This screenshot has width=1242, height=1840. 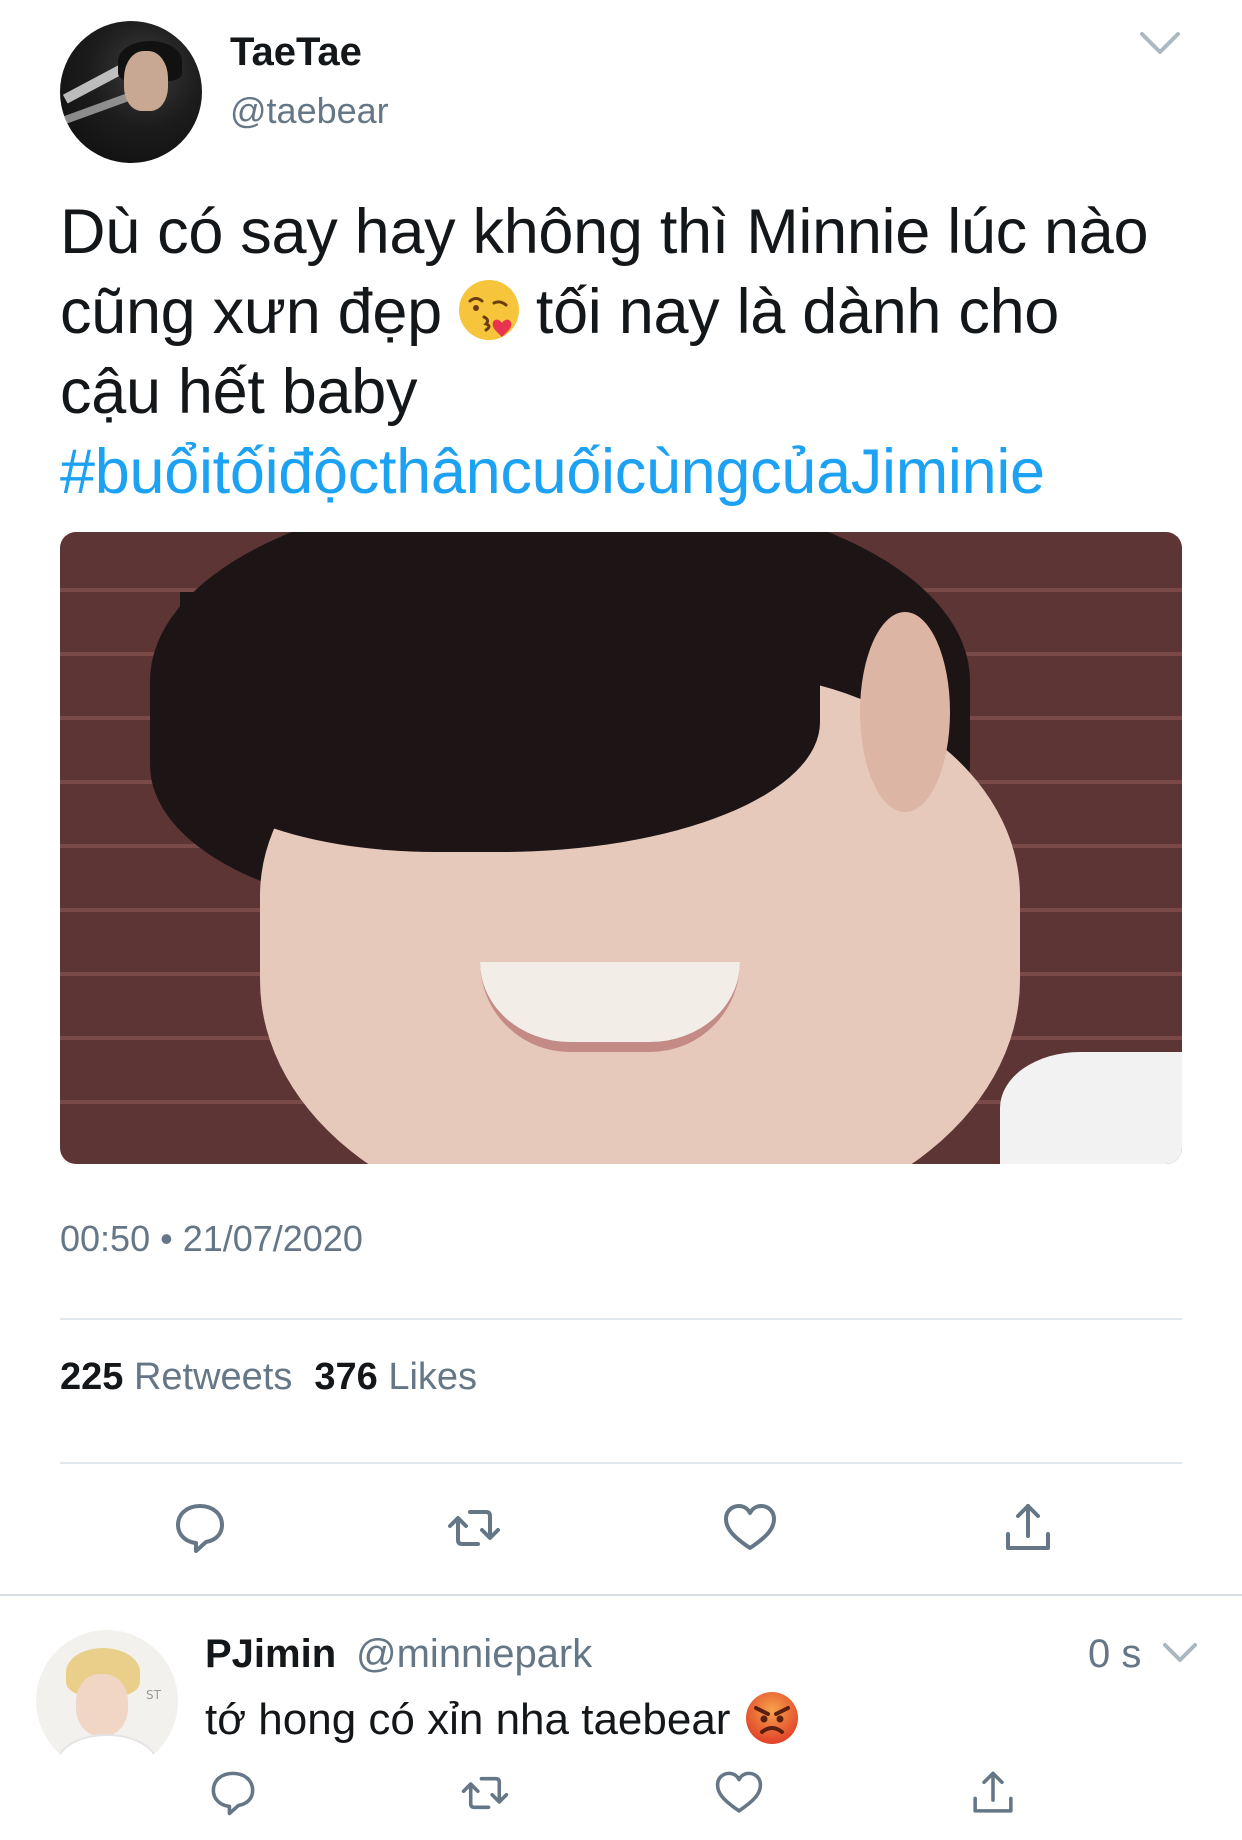 I want to click on hashtag-link: #buổitốiđộcthâncuốicùngcủaJiminie, so click(x=620, y=472).